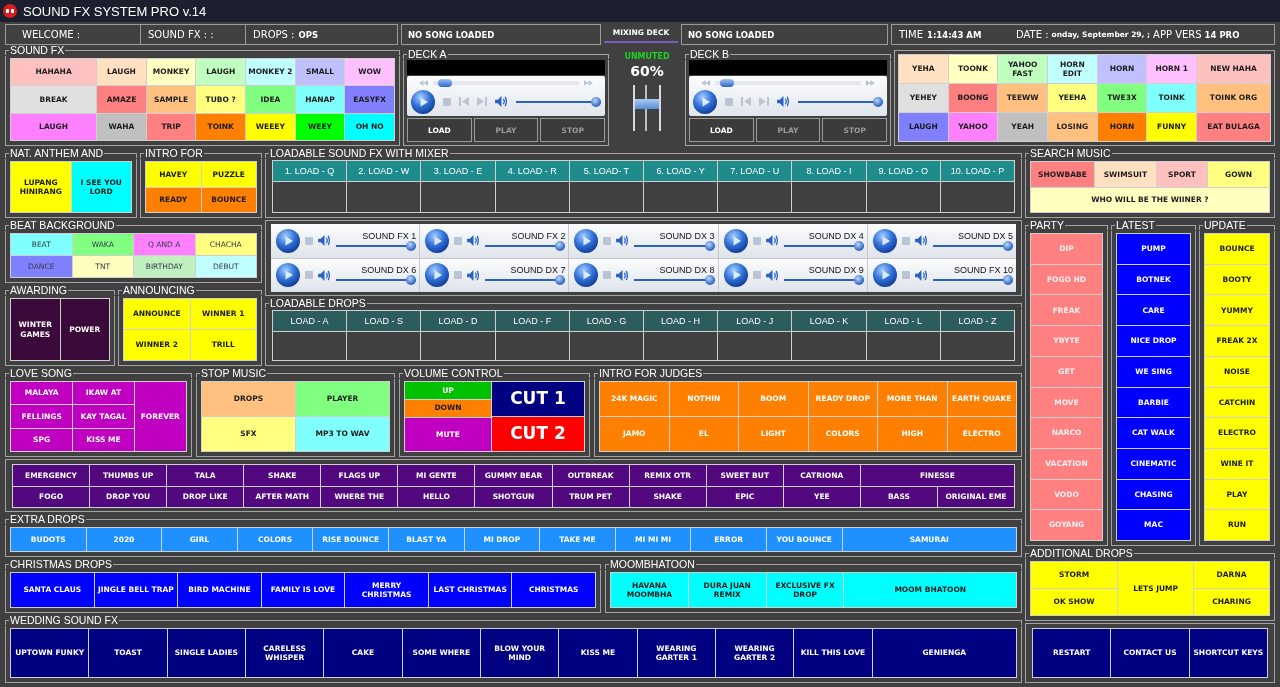 This screenshot has height=687, width=1280. Describe the element at coordinates (687, 235) in the screenshot. I see `player-label: SOUND DX 3` at that location.